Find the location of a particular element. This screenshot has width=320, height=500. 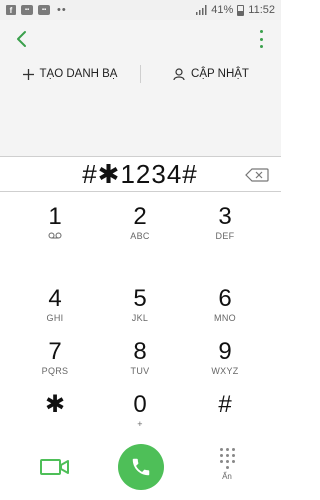

battery-icon is located at coordinates (241, 10).